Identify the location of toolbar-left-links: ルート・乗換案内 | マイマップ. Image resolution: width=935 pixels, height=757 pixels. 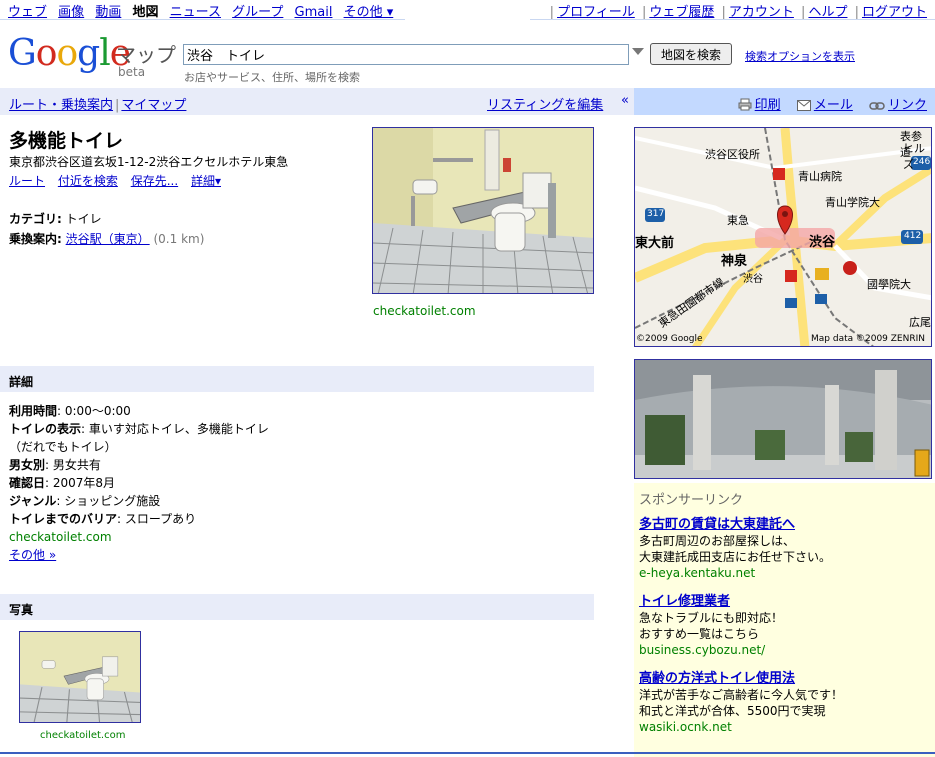
(98, 105).